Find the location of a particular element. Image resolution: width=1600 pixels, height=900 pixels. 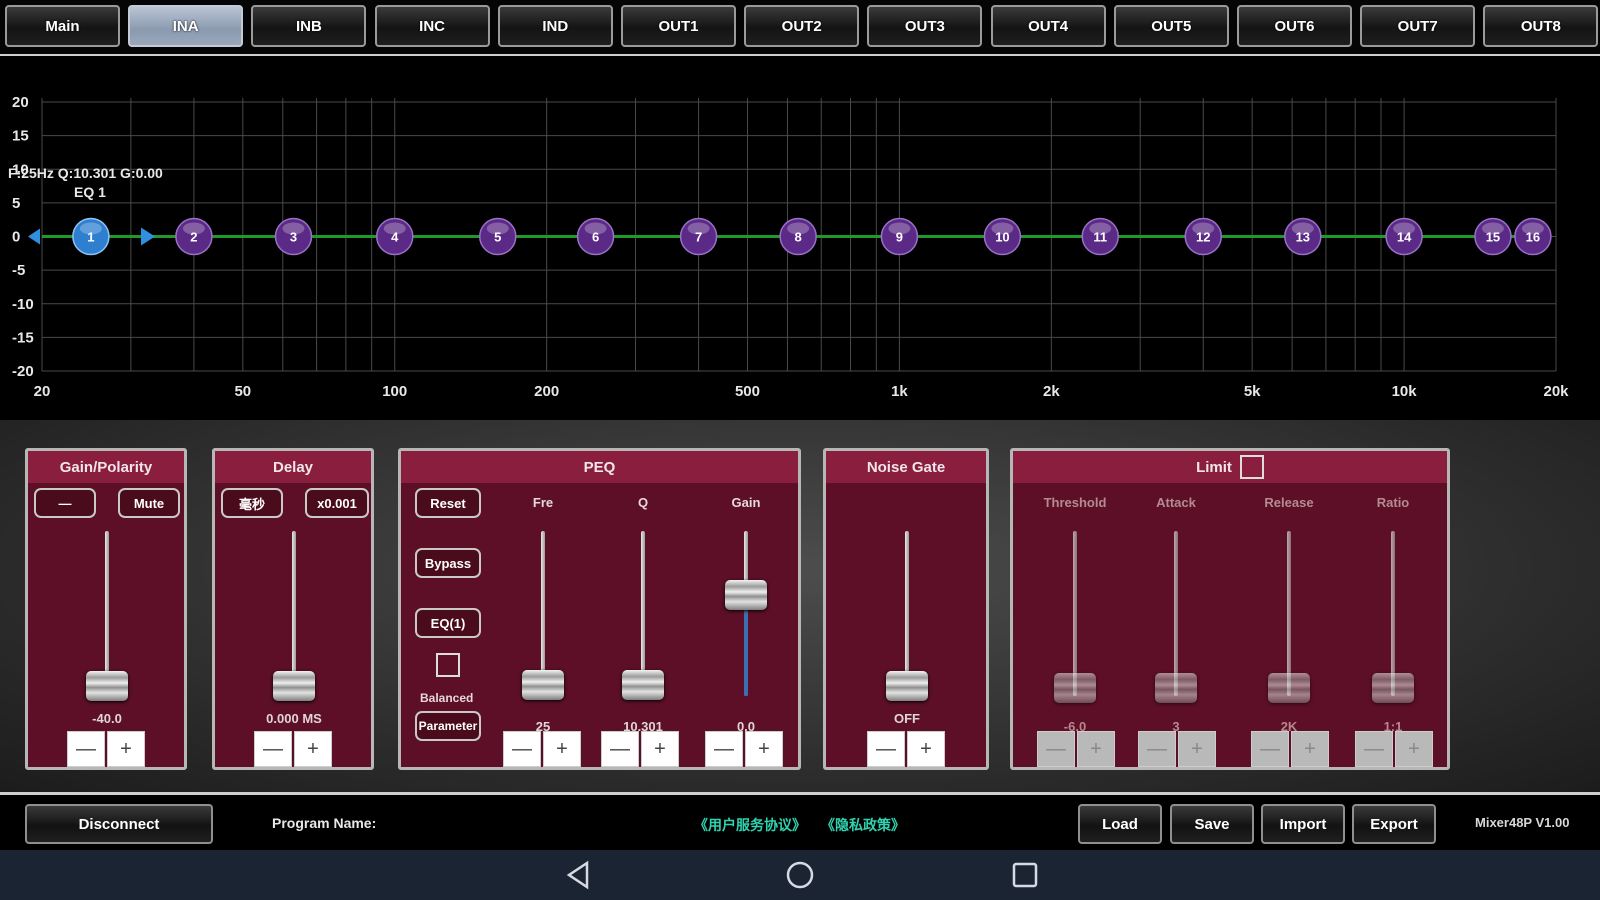

limit-enable-checkbox is located at coordinates (1251, 467).